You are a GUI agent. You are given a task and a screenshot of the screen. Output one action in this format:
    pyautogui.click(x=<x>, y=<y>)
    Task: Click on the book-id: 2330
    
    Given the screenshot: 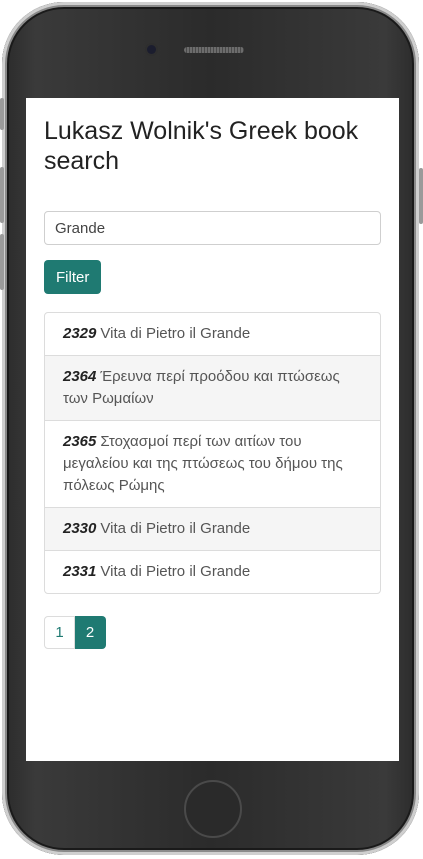 What is the action you would take?
    pyautogui.click(x=80, y=528)
    